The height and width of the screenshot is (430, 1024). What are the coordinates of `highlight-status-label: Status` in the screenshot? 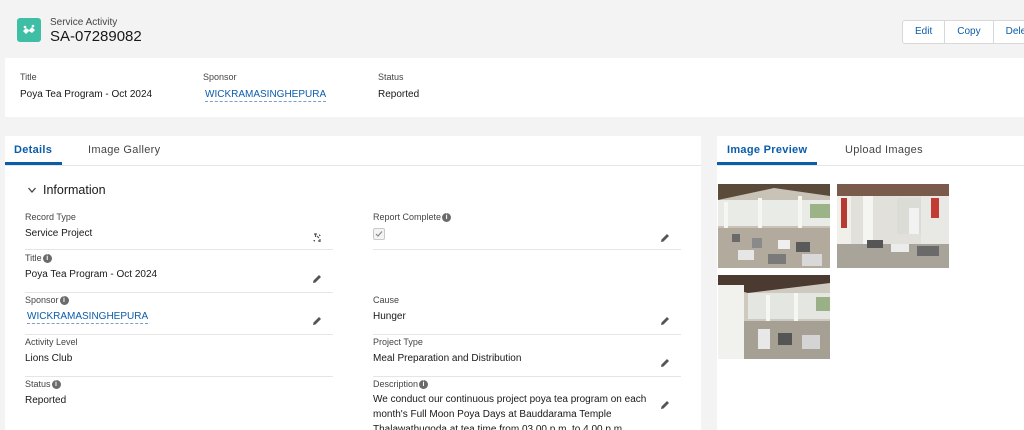 It's located at (391, 77).